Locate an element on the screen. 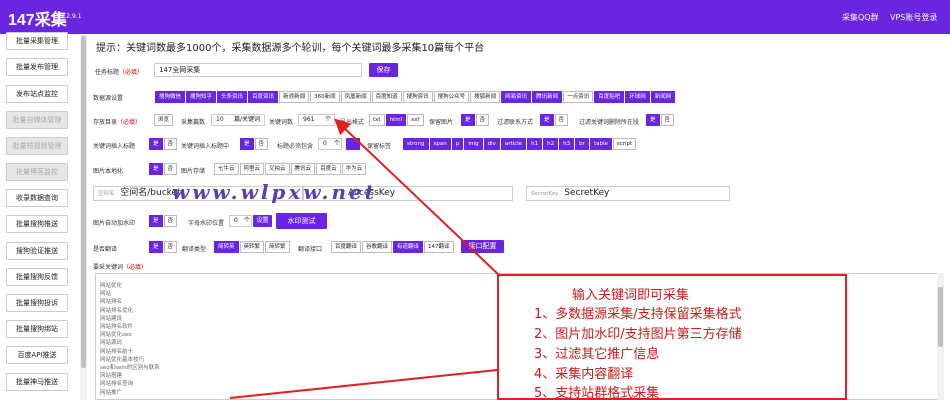  tag-option: h3 is located at coordinates (567, 144).